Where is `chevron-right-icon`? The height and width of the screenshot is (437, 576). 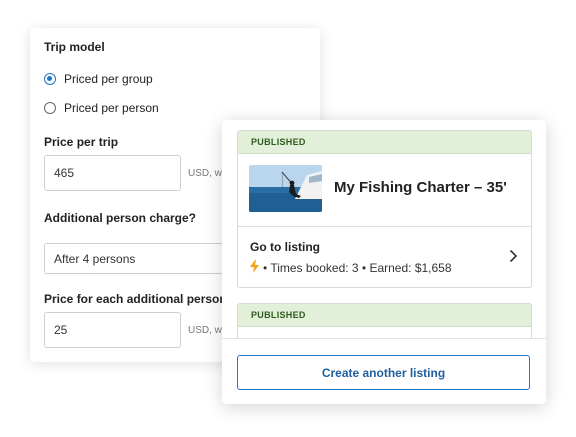 chevron-right-icon is located at coordinates (513, 258).